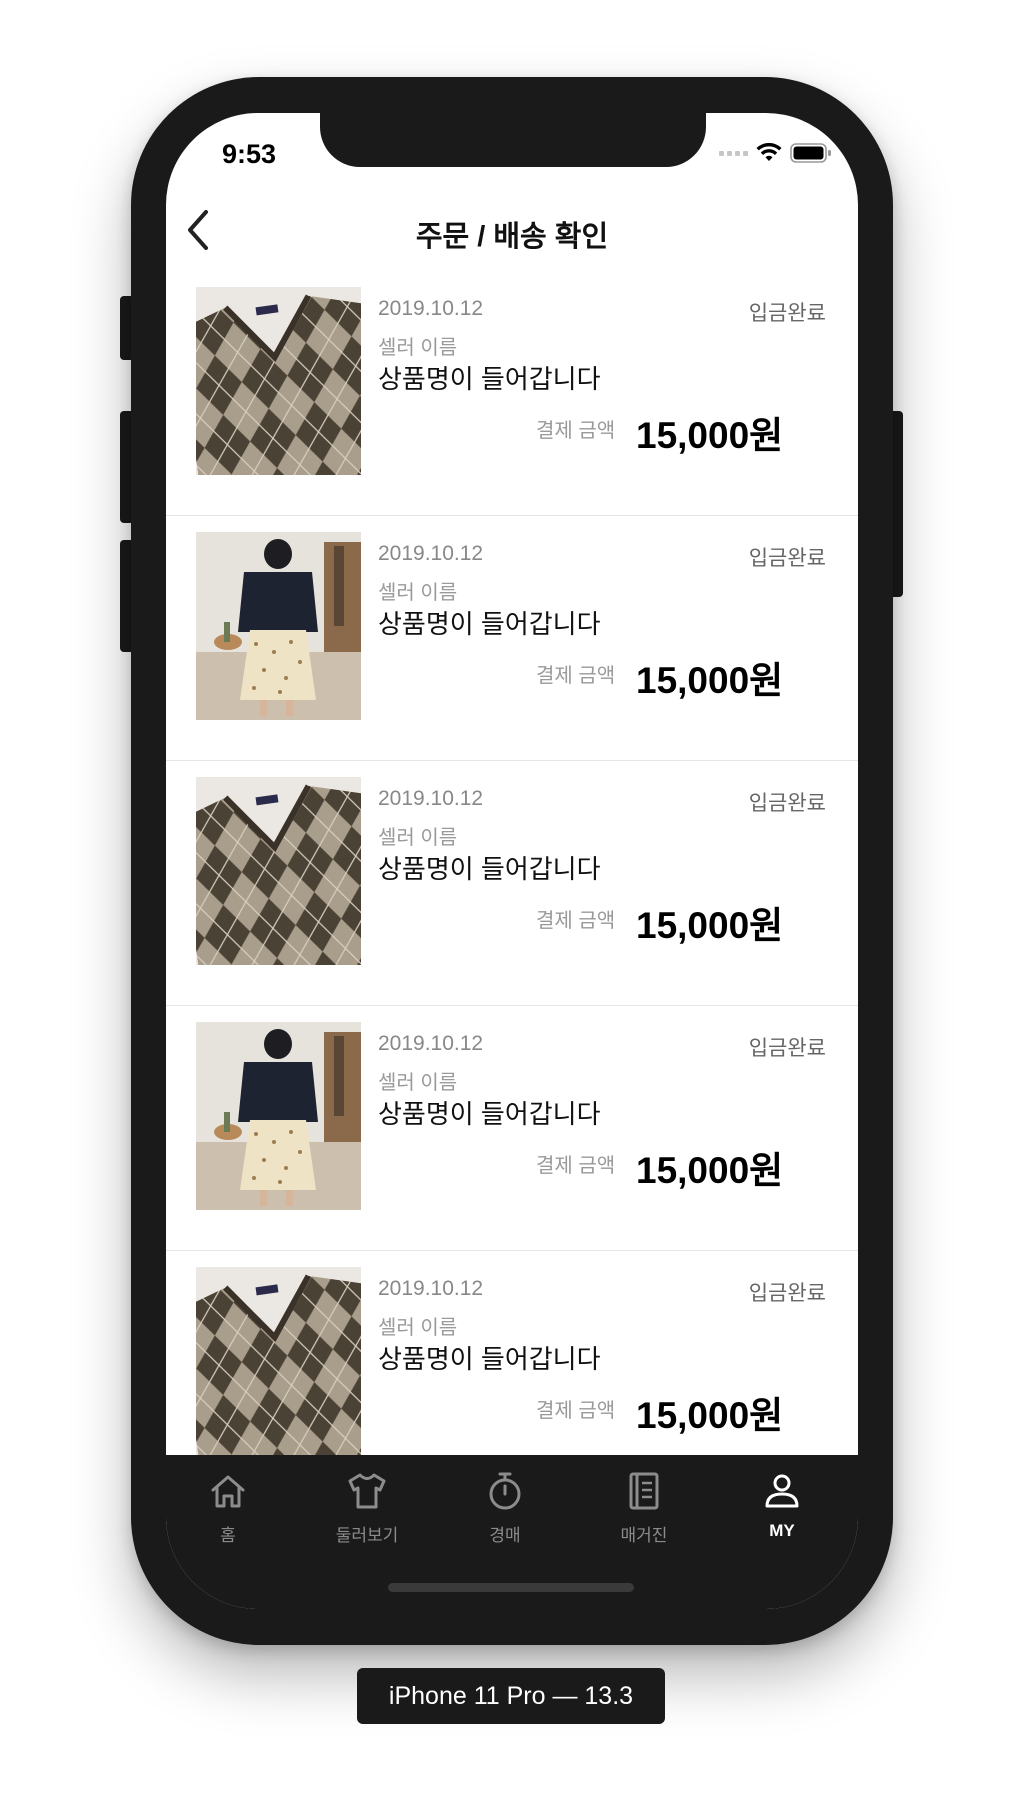 The width and height of the screenshot is (1024, 1796). I want to click on battery-icon, so click(810, 153).